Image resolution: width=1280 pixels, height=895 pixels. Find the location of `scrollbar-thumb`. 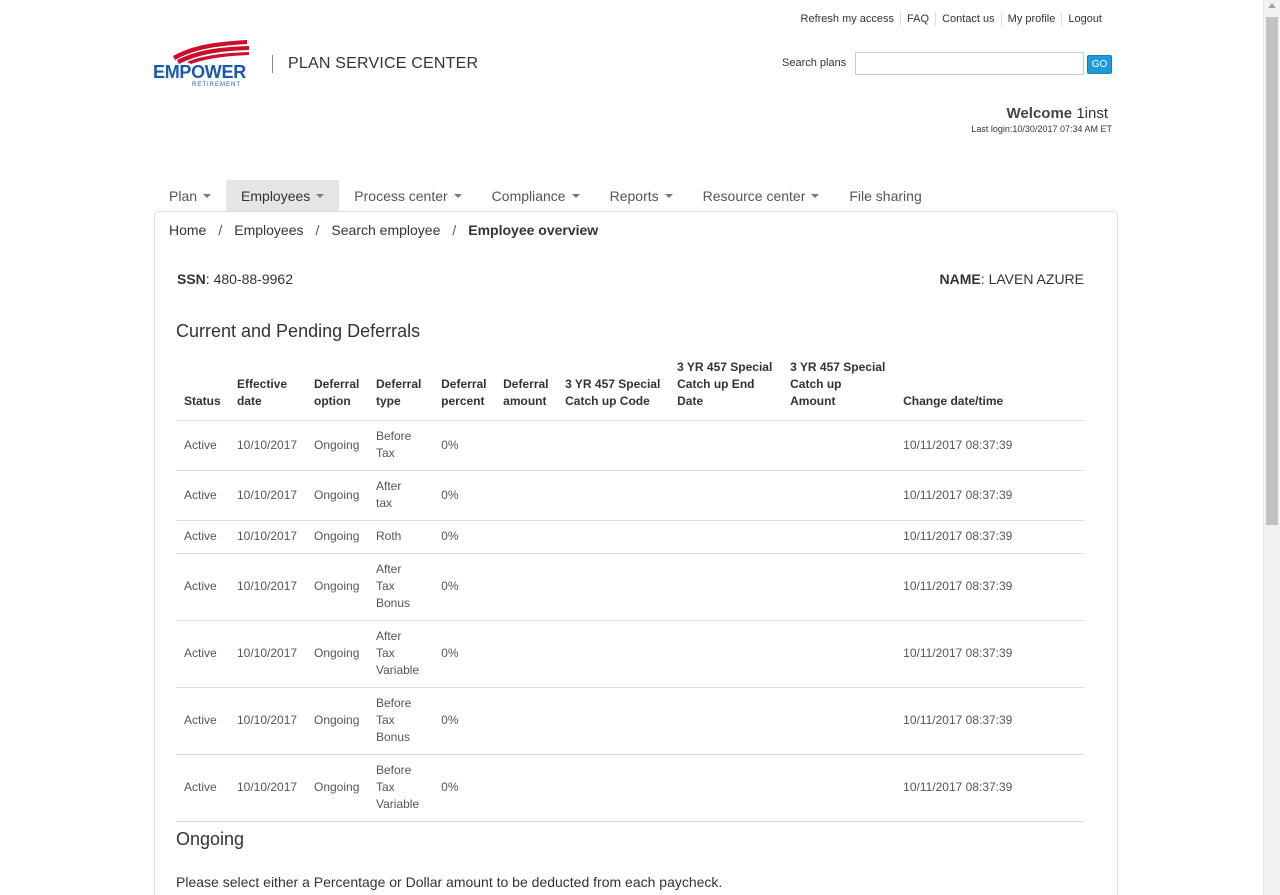

scrollbar-thumb is located at coordinates (1272, 271).